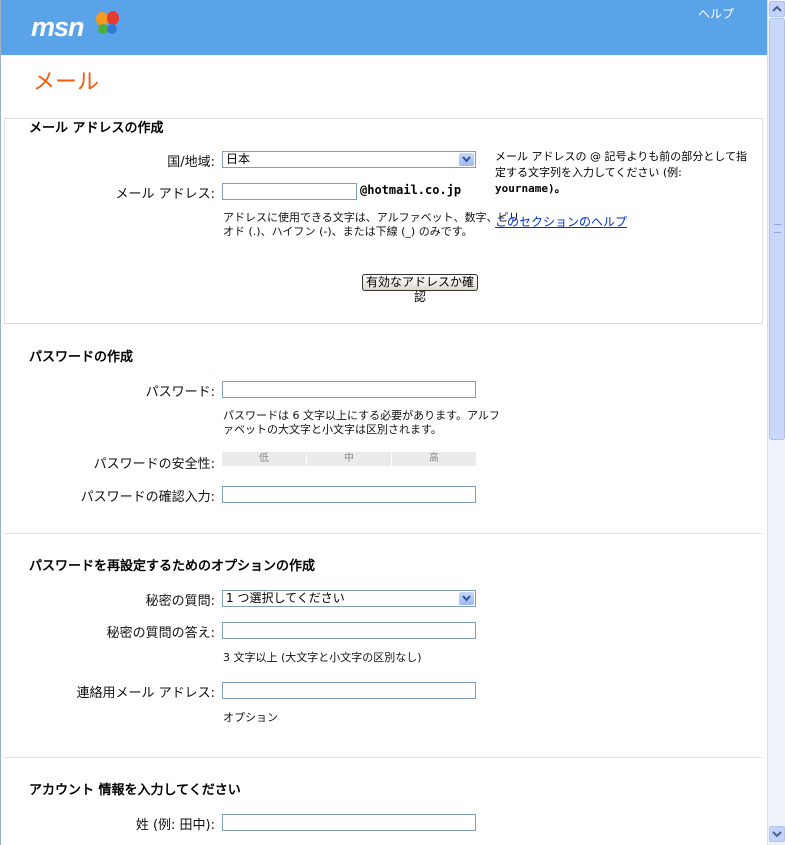 This screenshot has height=845, width=785. I want to click on vertical-scrollbar, so click(776, 422).